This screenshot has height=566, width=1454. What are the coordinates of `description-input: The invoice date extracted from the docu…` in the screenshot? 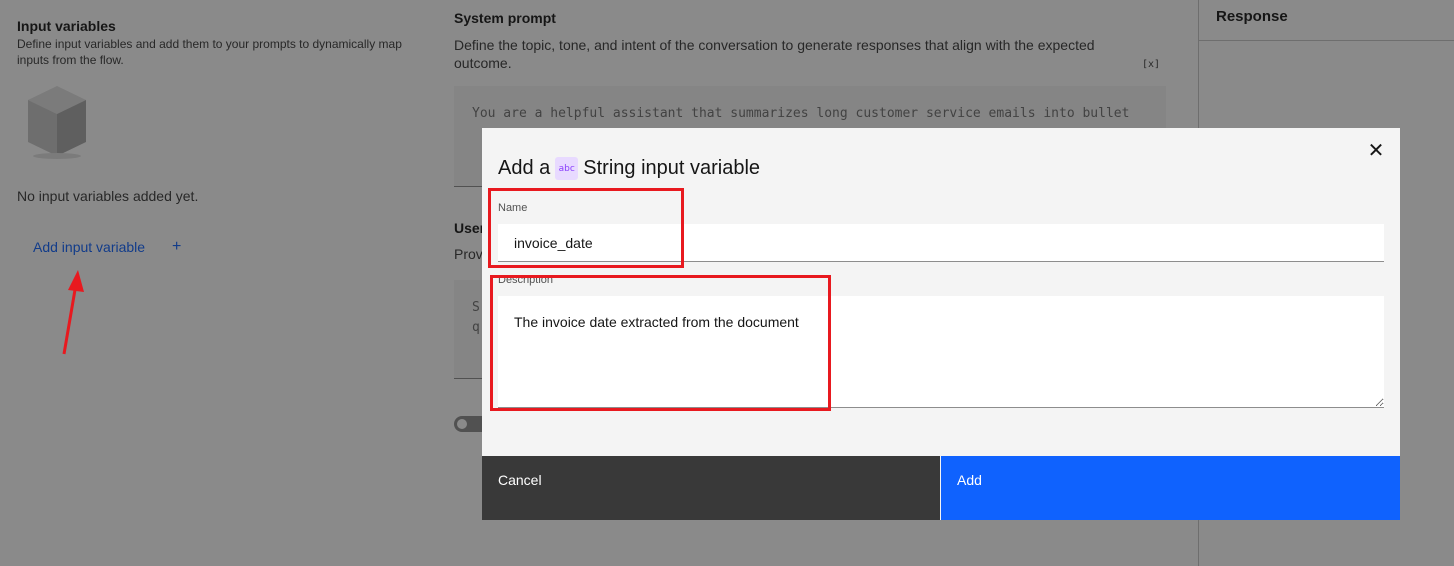 It's located at (941, 352).